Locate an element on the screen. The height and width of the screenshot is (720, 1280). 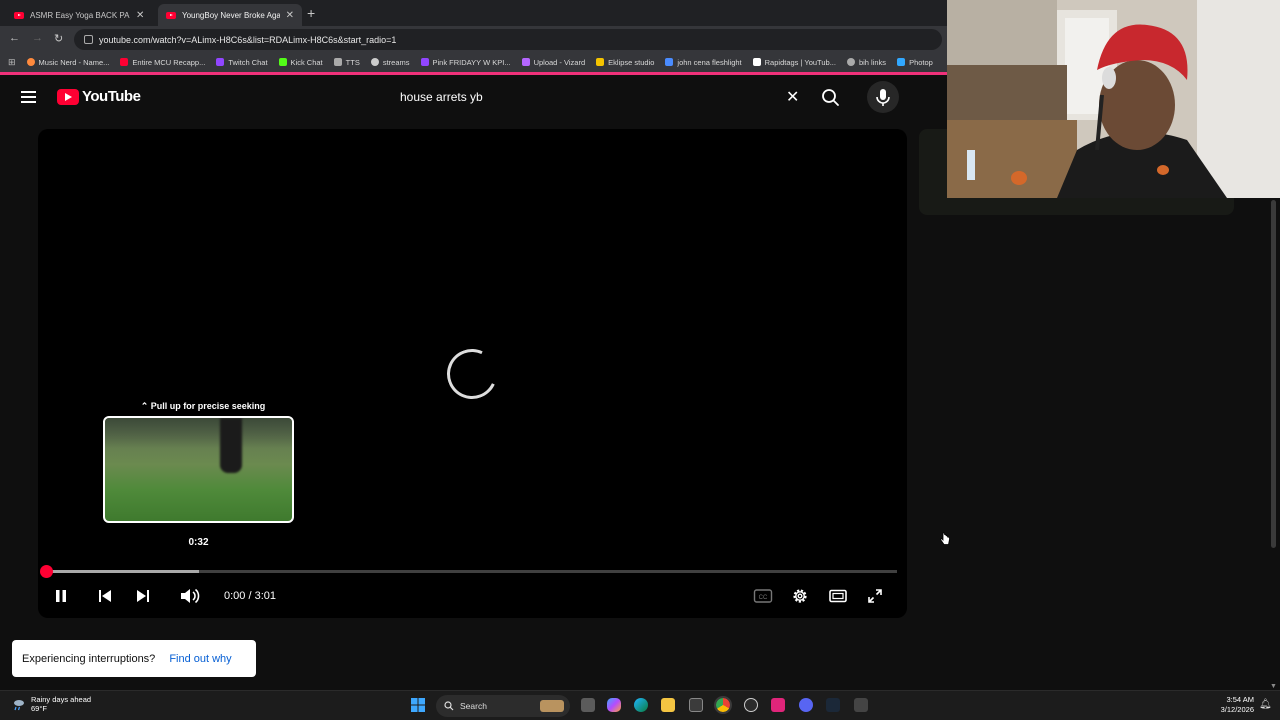
bookmark-label: Kick Chat is located at coordinates (306, 62).